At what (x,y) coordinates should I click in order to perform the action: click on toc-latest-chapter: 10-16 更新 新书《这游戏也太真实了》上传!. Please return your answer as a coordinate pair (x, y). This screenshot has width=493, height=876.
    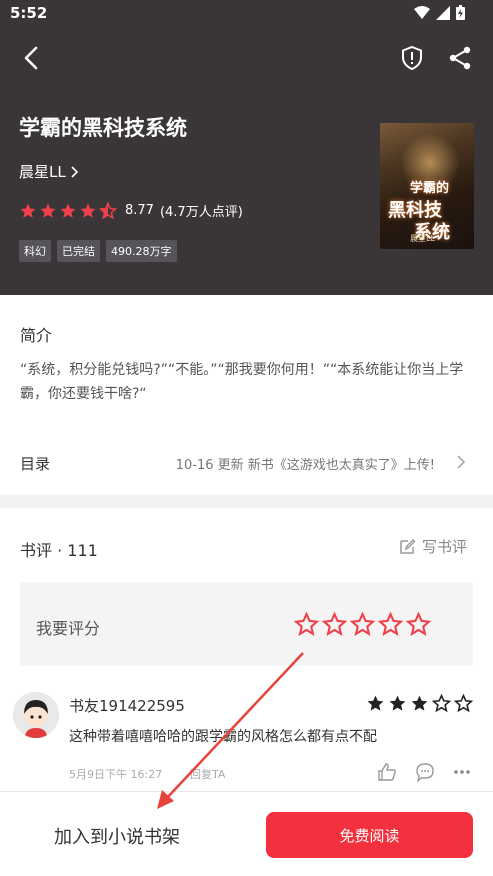
    Looking at the image, I should click on (305, 465).